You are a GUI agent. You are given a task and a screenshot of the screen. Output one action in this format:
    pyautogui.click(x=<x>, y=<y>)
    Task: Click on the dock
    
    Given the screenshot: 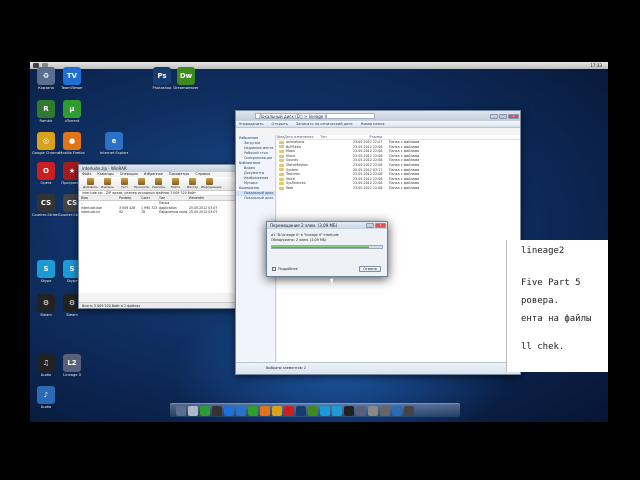 What is the action you would take?
    pyautogui.click(x=315, y=410)
    